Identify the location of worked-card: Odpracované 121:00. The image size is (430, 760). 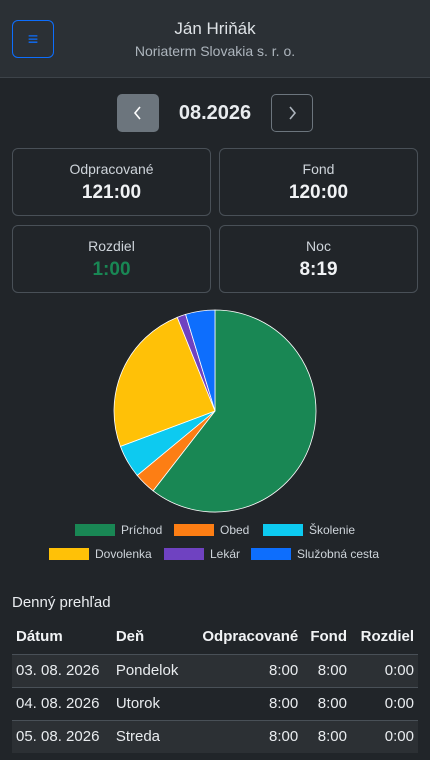
(111, 182).